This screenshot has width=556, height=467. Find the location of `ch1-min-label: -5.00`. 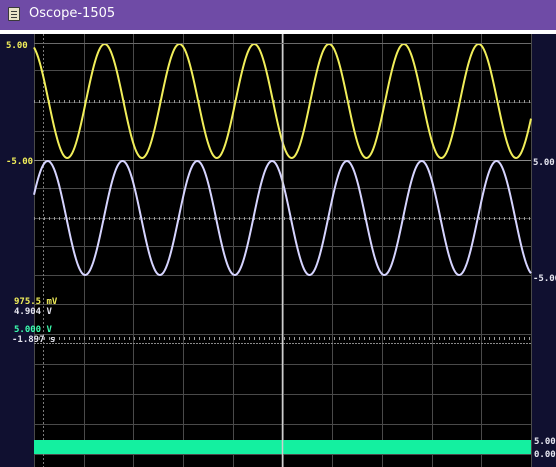

ch1-min-label: -5.00 is located at coordinates (20, 162).